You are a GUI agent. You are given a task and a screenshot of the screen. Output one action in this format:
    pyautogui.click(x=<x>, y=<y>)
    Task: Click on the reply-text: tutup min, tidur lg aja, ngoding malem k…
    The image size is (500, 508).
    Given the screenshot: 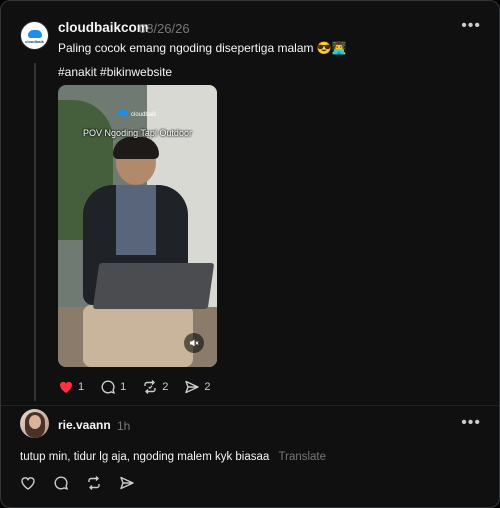 What is the action you would take?
    pyautogui.click(x=145, y=457)
    